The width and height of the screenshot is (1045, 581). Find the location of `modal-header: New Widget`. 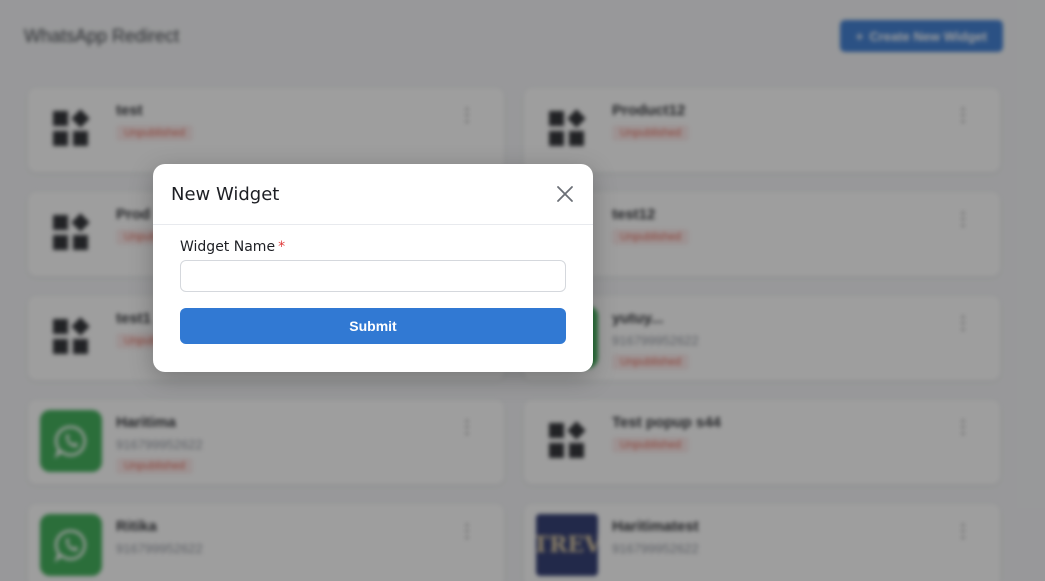

modal-header: New Widget is located at coordinates (373, 194).